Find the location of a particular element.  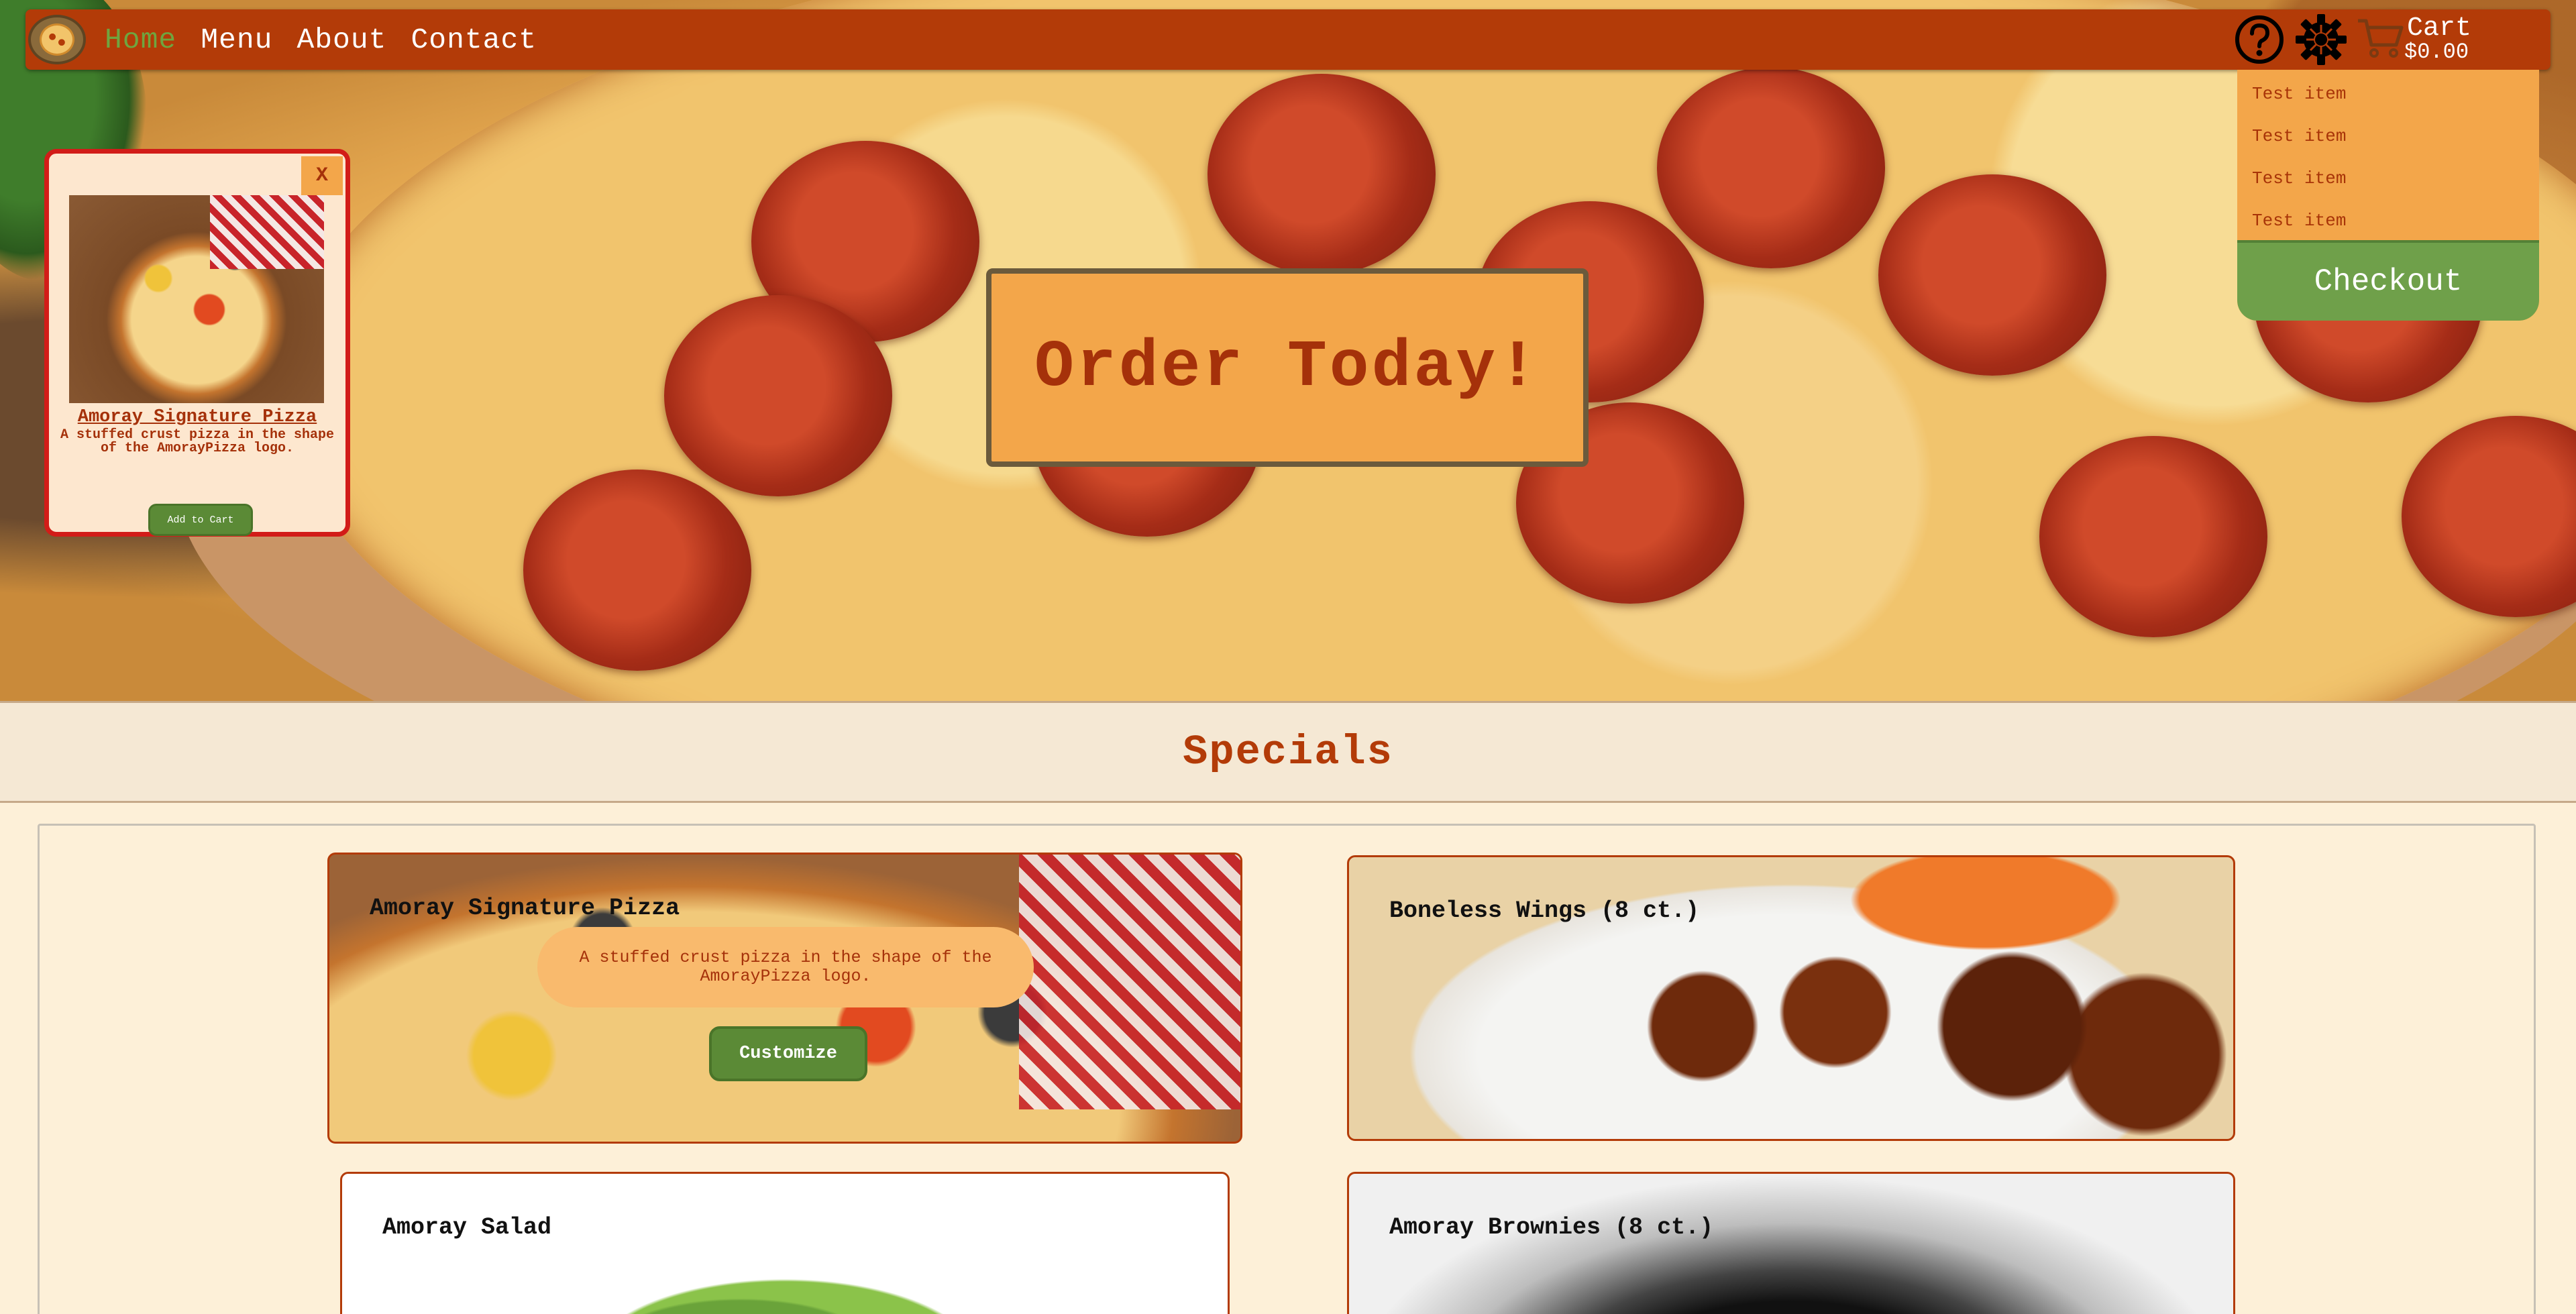

order-today-button: Order Today! is located at coordinates (1287, 367).